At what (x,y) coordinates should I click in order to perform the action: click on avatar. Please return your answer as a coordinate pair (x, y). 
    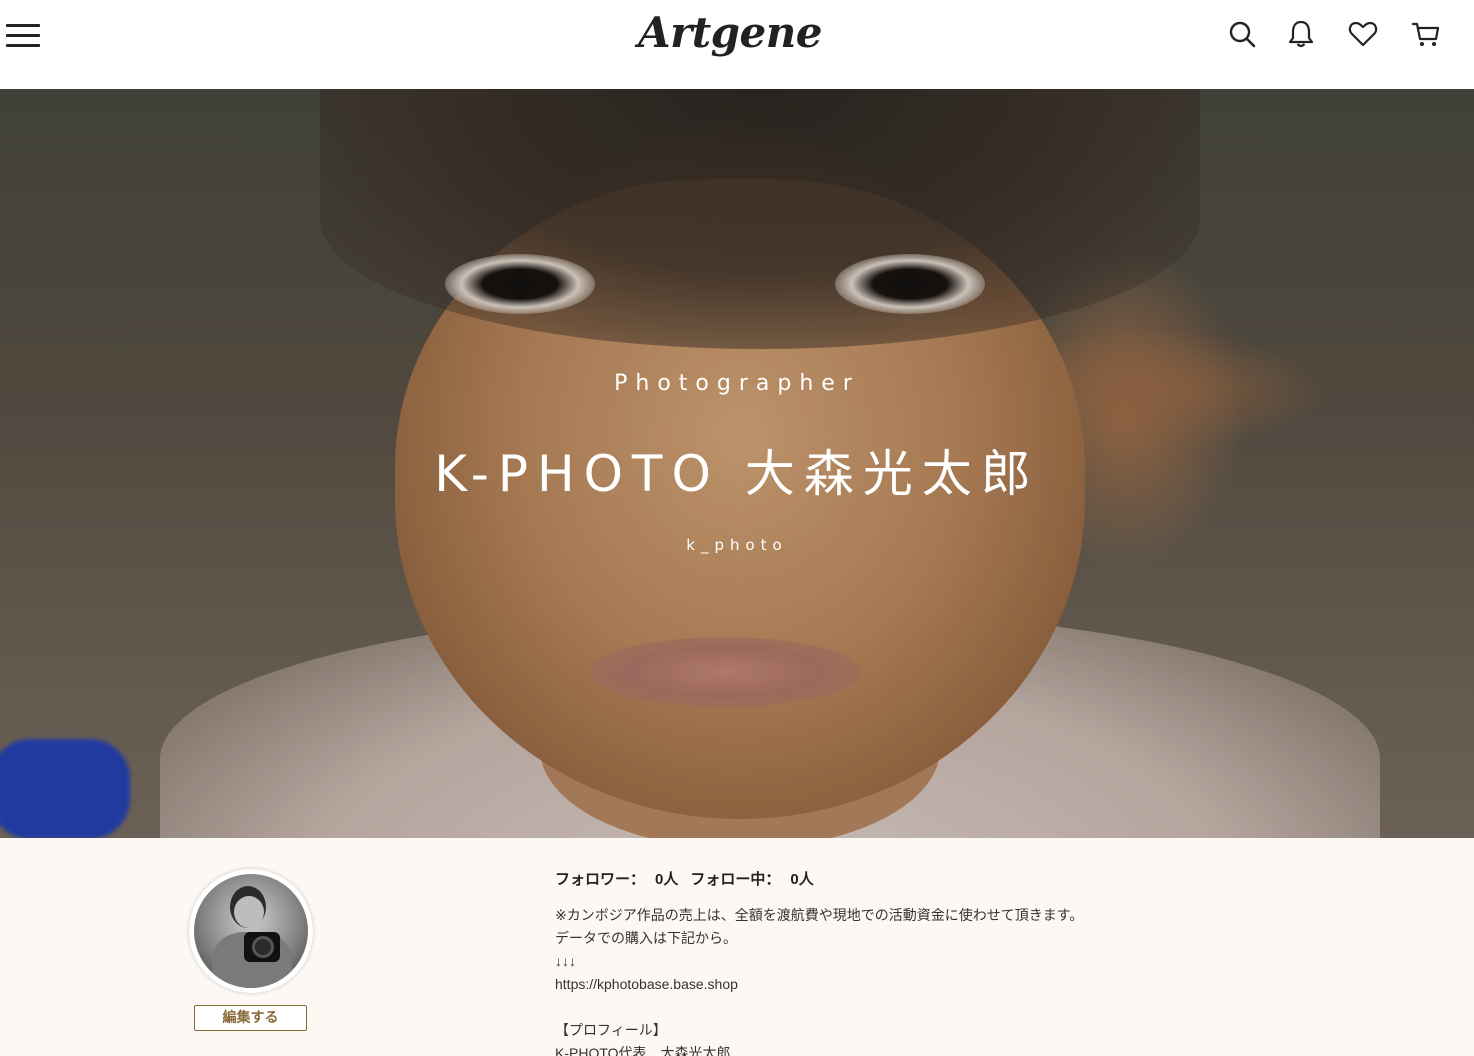
    Looking at the image, I should click on (251, 931).